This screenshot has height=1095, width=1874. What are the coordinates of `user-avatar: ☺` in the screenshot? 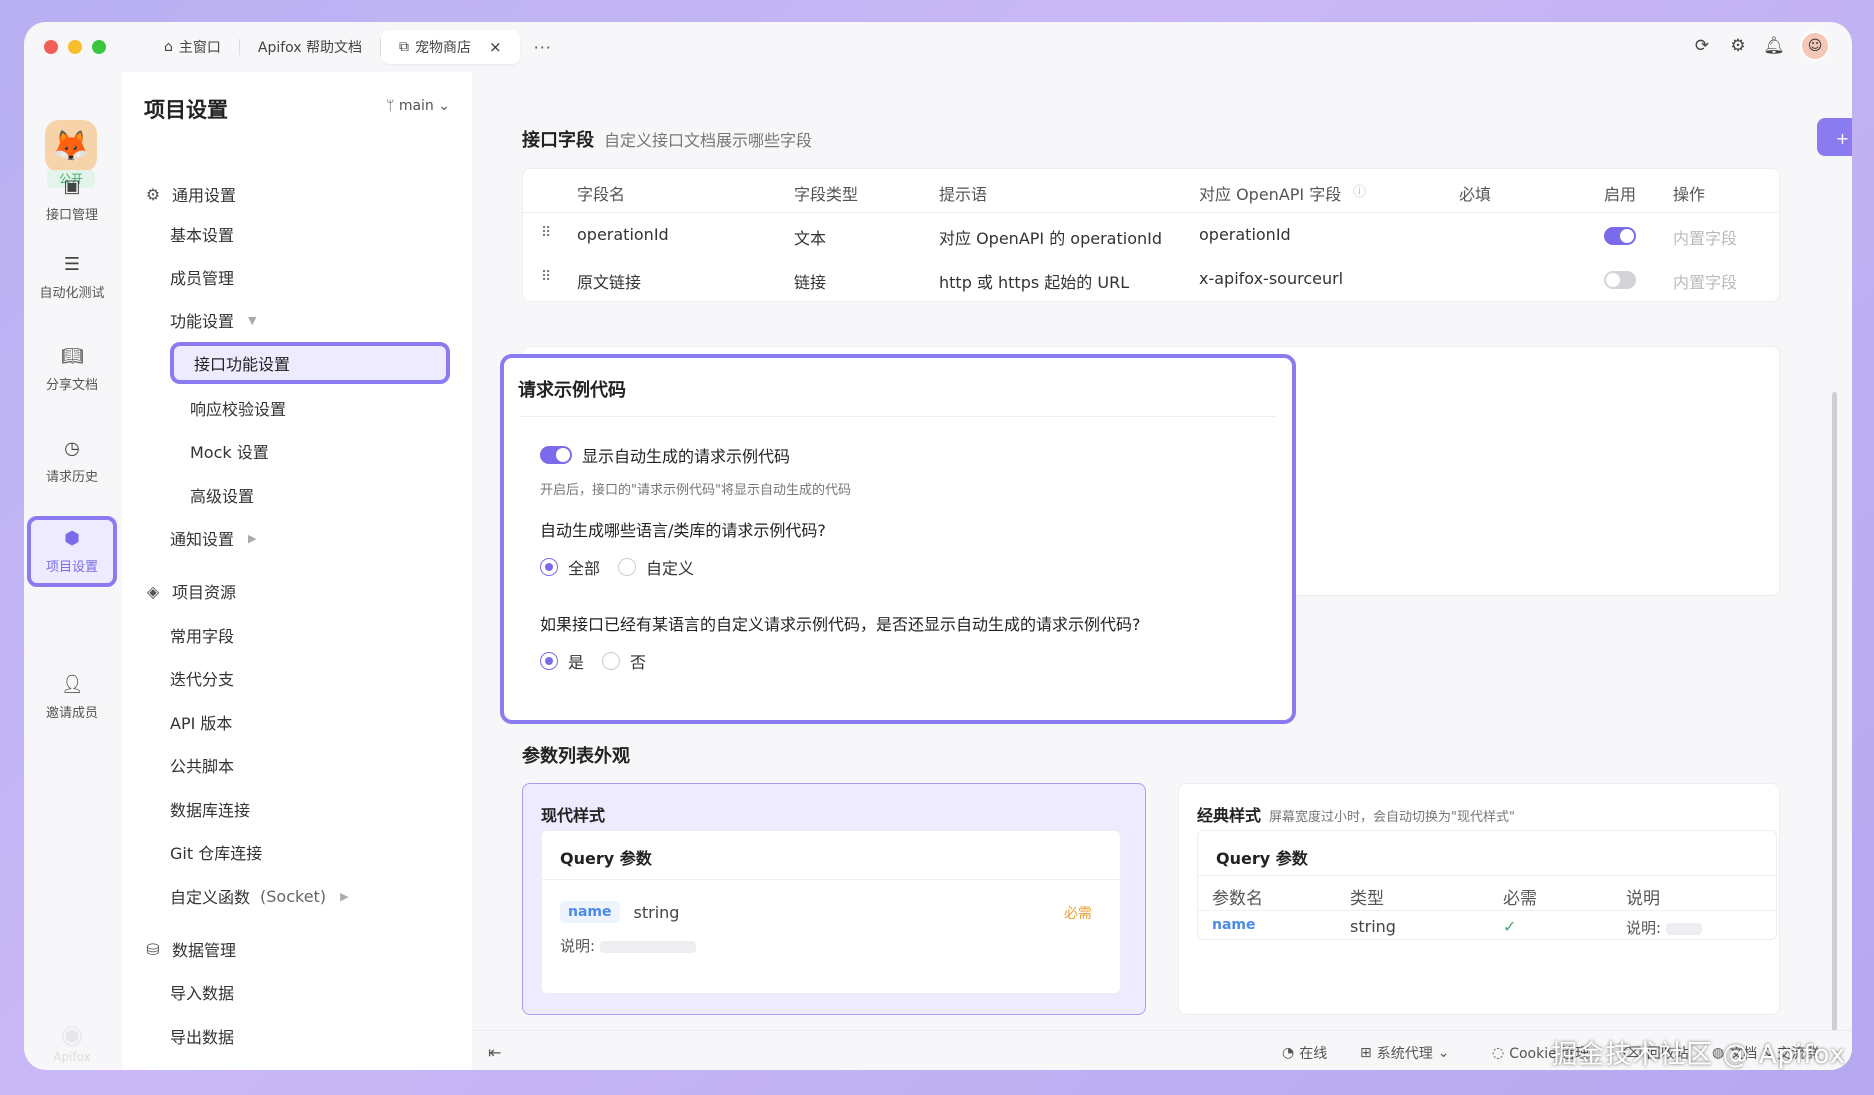 It's located at (1815, 46).